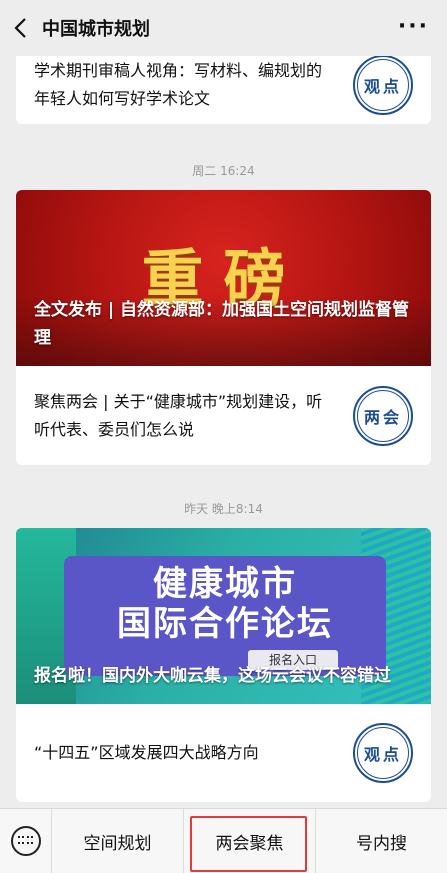 This screenshot has height=873, width=447. What do you see at coordinates (223, 509) in the screenshot?
I see `timestamp: 昨天 晚上8:14` at bounding box center [223, 509].